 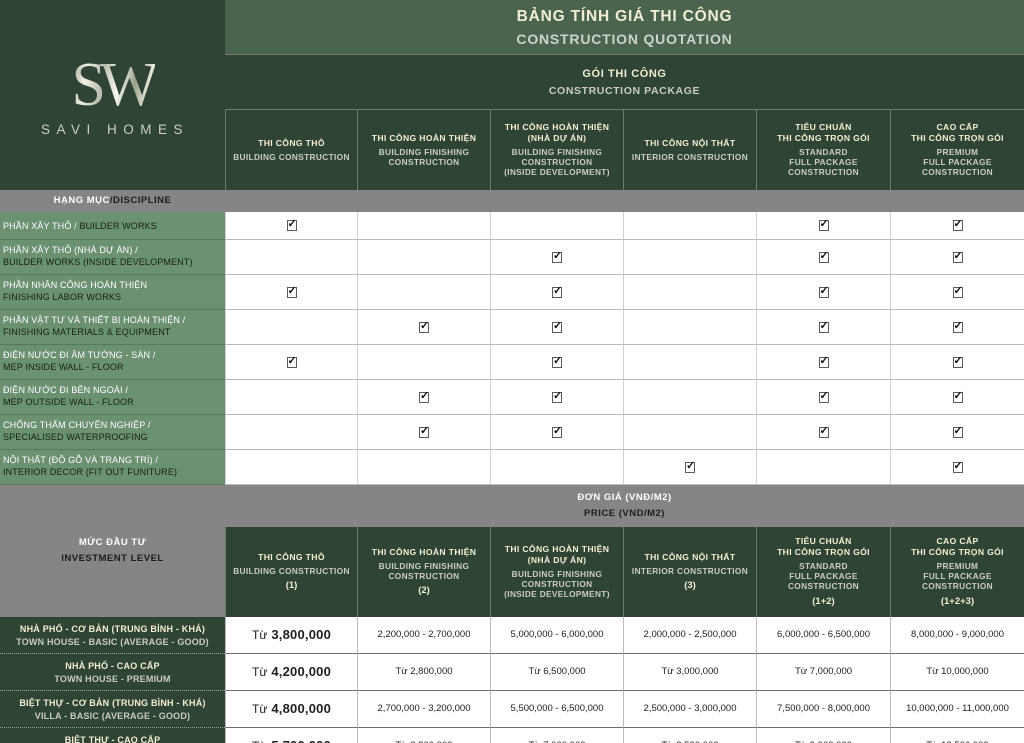 I want to click on price-cell-primary: Từ 4,200,000, so click(x=291, y=672).